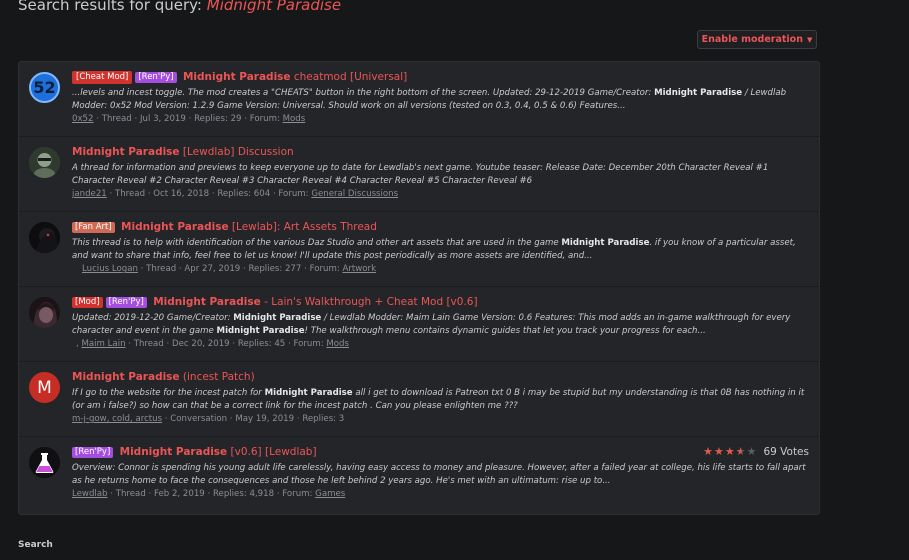 The image size is (909, 560). Describe the element at coordinates (199, 419) in the screenshot. I see `content-type: Conversation` at that location.